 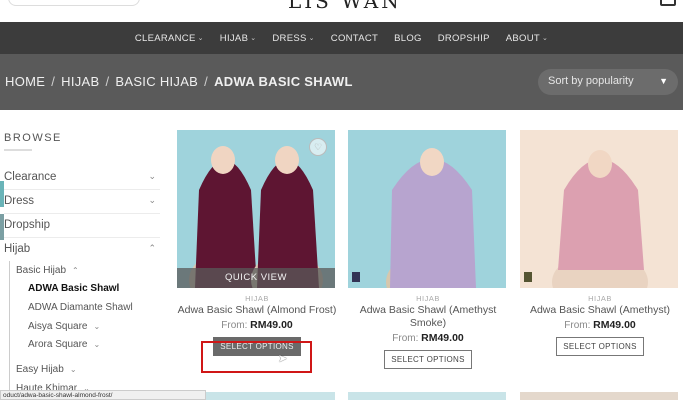 What do you see at coordinates (283, 359) in the screenshot?
I see `pointer-cursor-icon: ➤` at bounding box center [283, 359].